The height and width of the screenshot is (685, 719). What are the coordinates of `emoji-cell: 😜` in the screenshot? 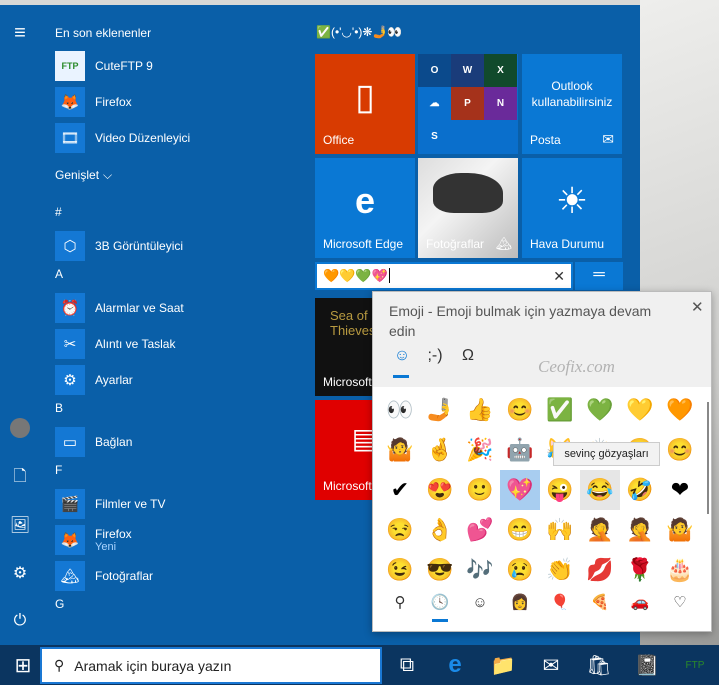 It's located at (560, 490).